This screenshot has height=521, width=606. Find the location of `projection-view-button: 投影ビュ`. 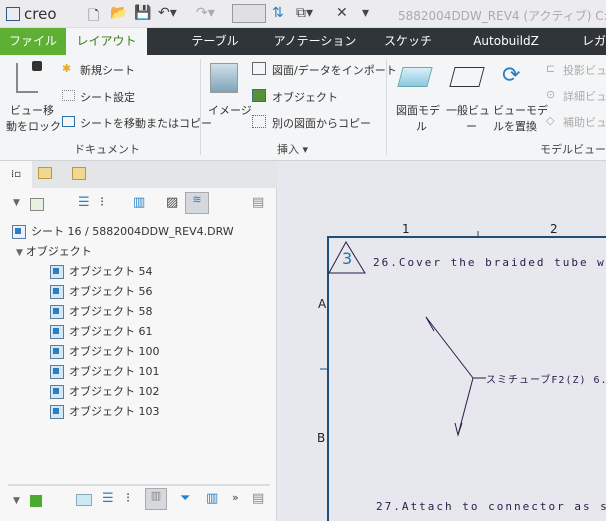

projection-view-button: 投影ビュ is located at coordinates (584, 70).